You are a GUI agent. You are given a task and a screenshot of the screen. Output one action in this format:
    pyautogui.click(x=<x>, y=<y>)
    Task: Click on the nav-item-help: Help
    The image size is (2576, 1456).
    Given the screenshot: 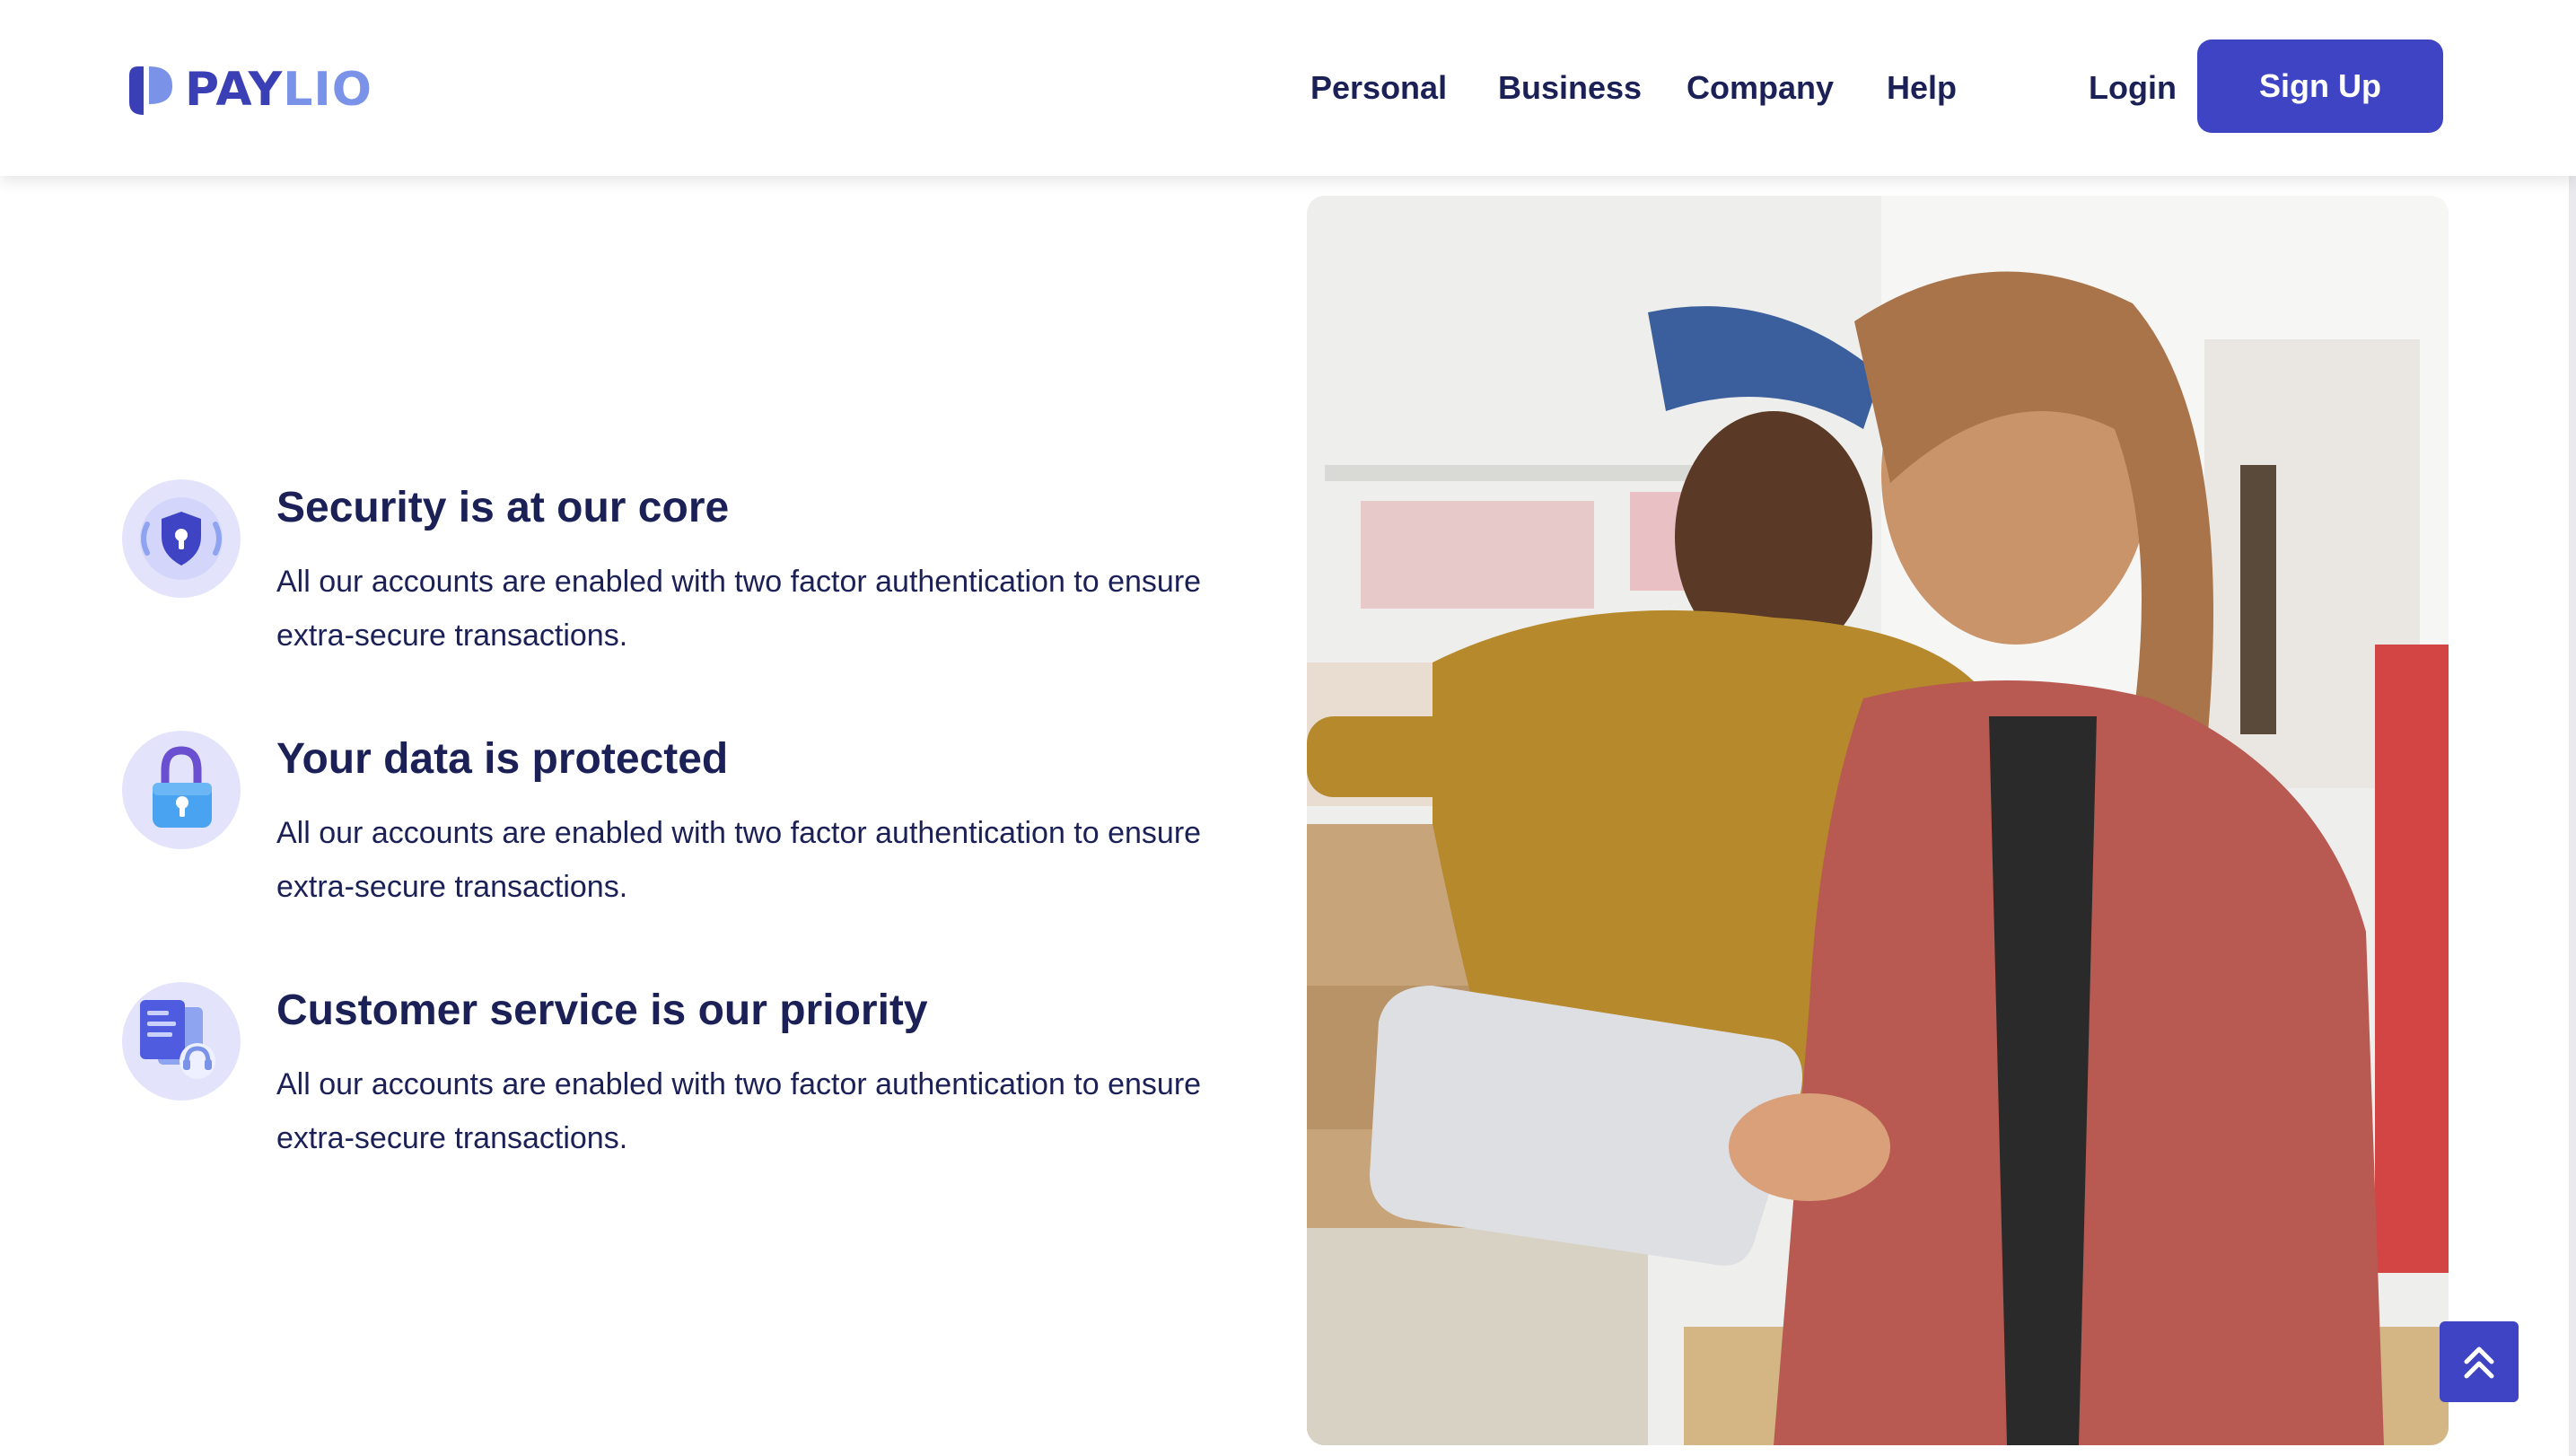 What is the action you would take?
    pyautogui.click(x=1922, y=88)
    